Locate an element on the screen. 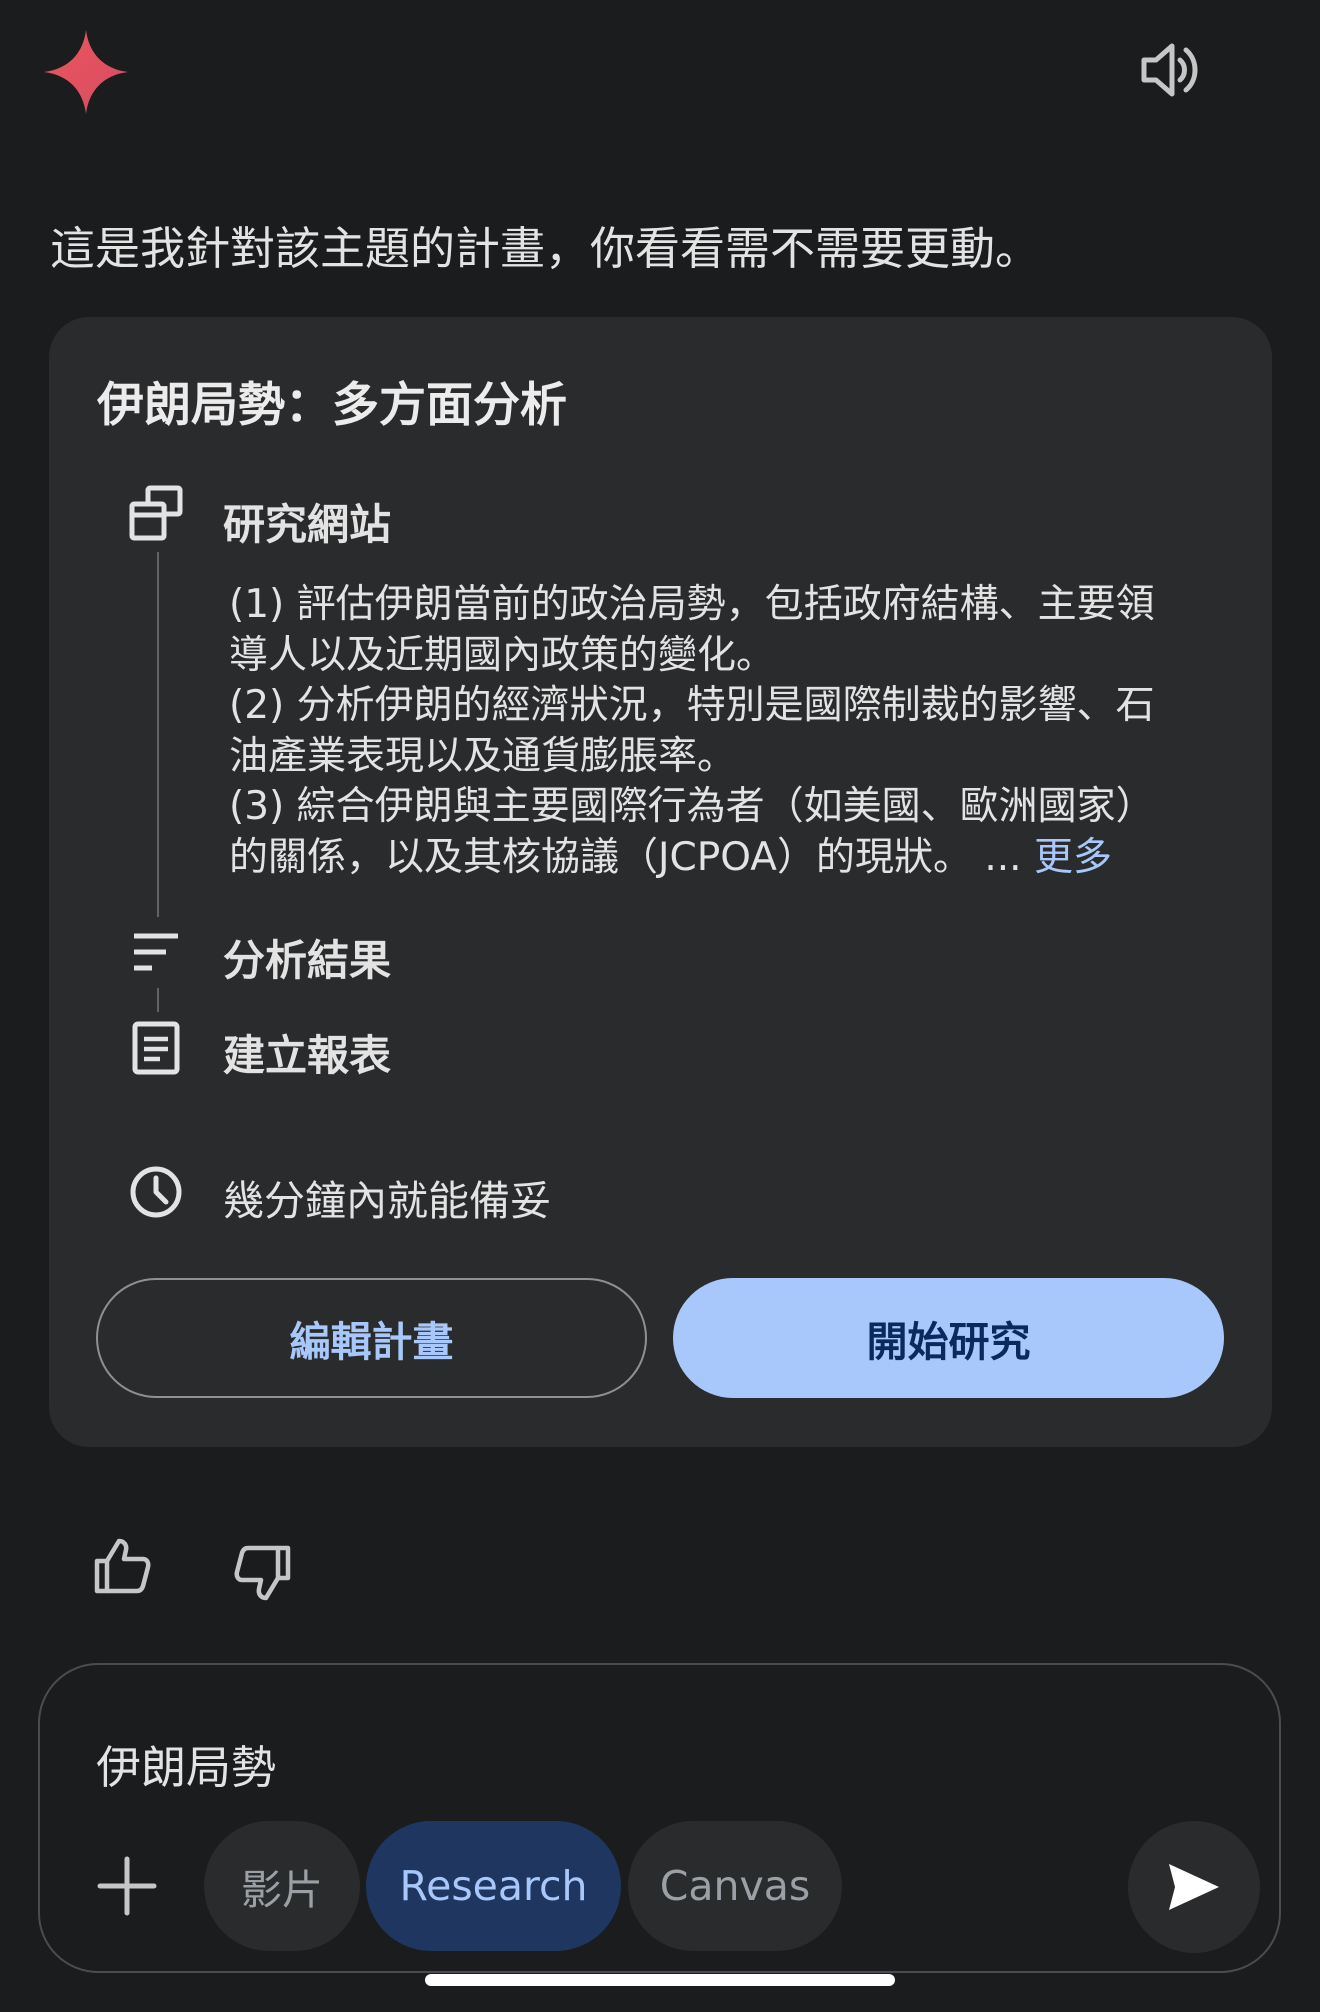  plan-line: (3) 綜合伊朗與主要國際行為者（如美國、歐洲國家） is located at coordinates (692, 806).